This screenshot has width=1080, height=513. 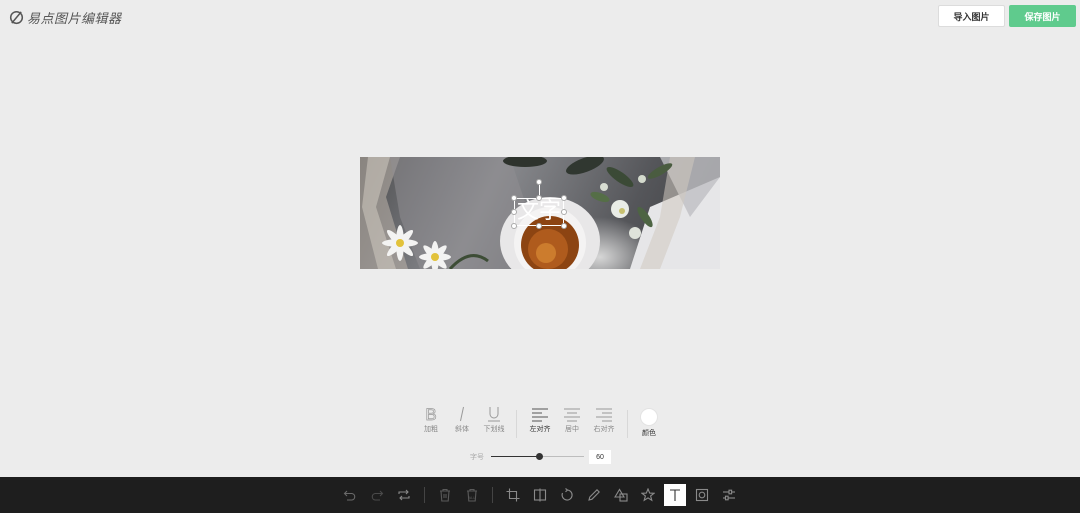 I want to click on shape-button, so click(x=621, y=495).